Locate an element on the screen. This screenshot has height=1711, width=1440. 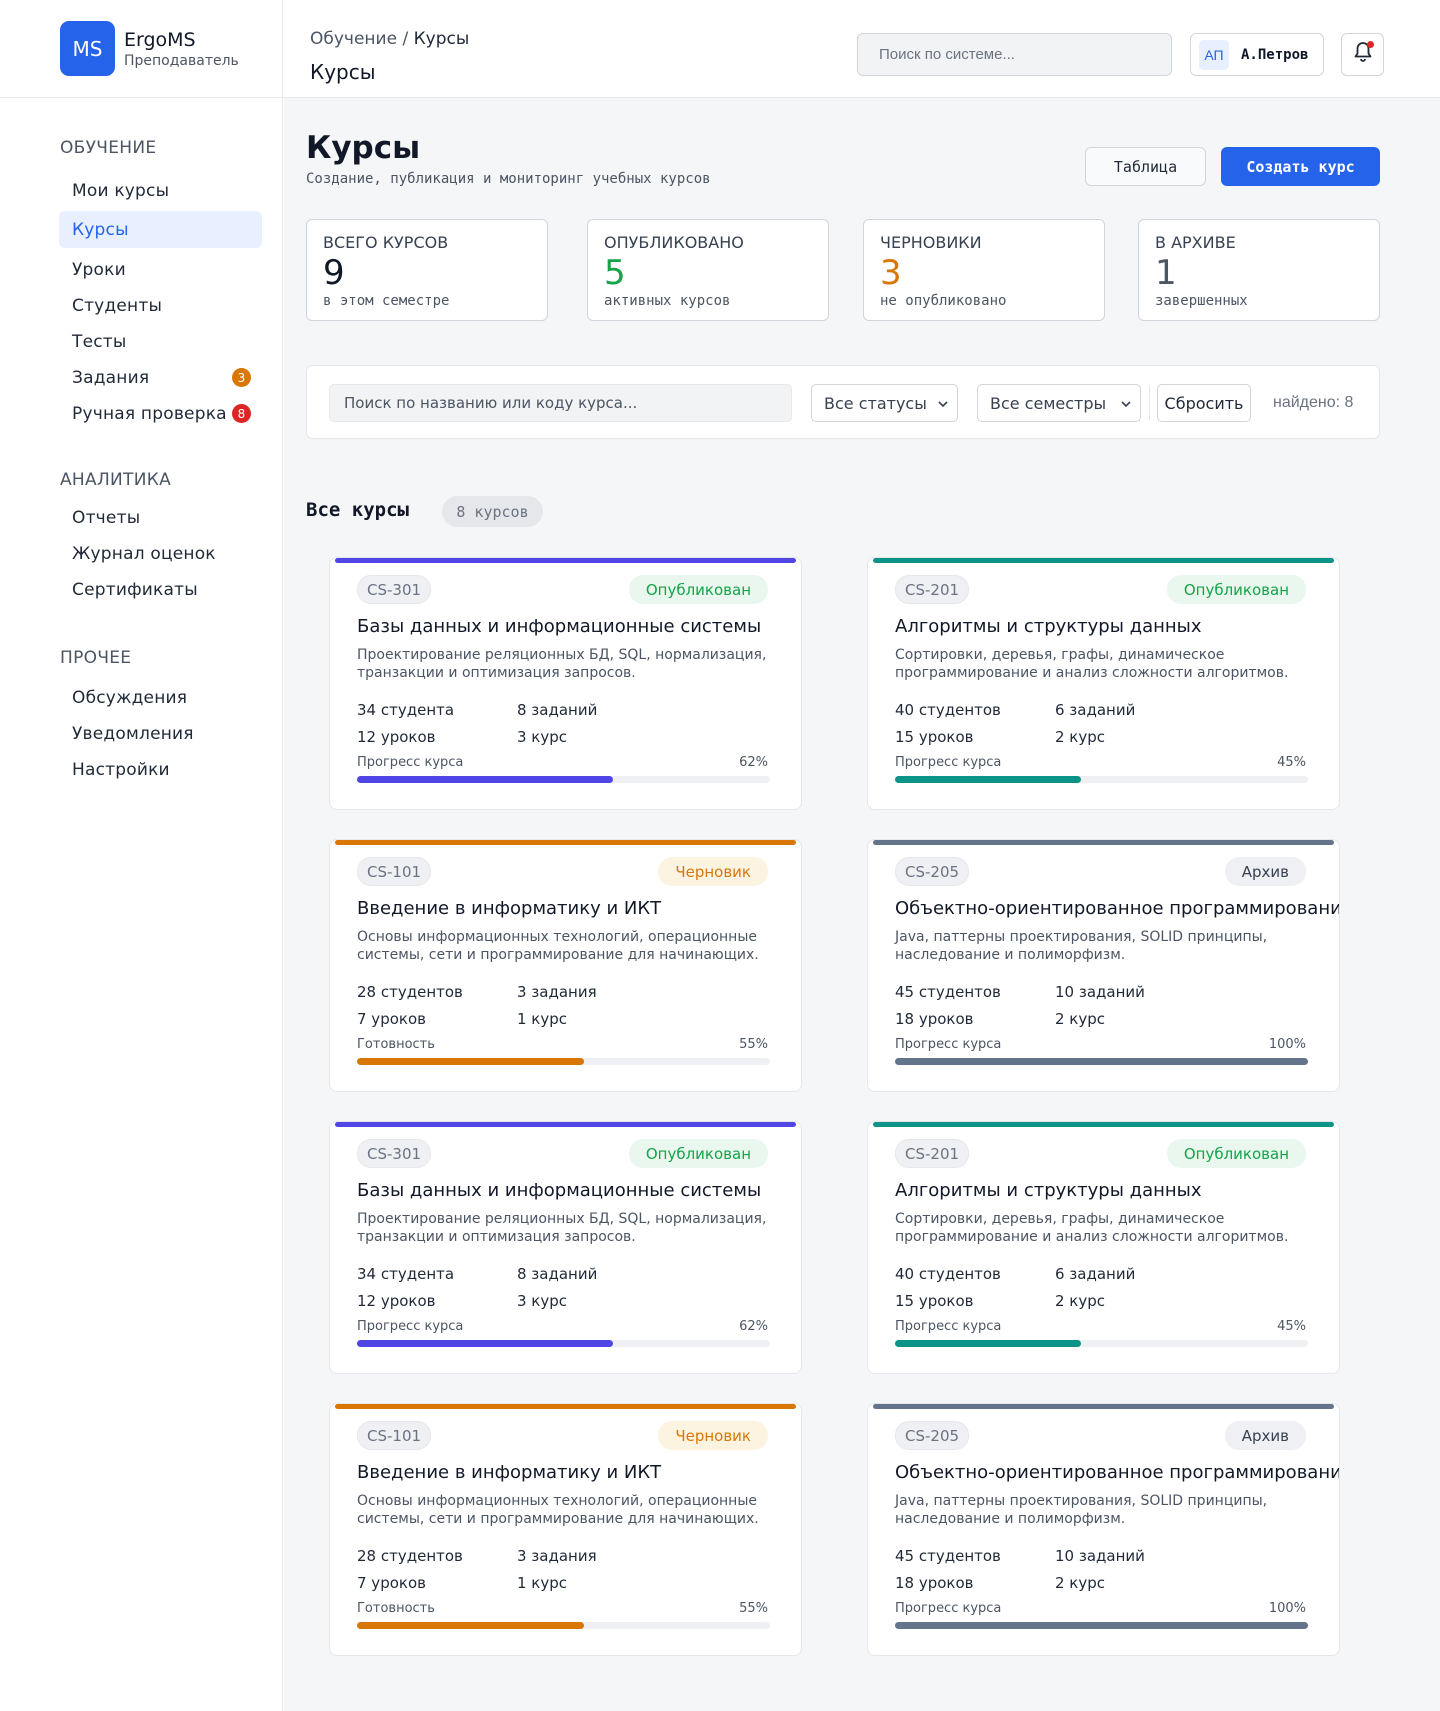
status-badge: Черновик is located at coordinates (713, 1435).